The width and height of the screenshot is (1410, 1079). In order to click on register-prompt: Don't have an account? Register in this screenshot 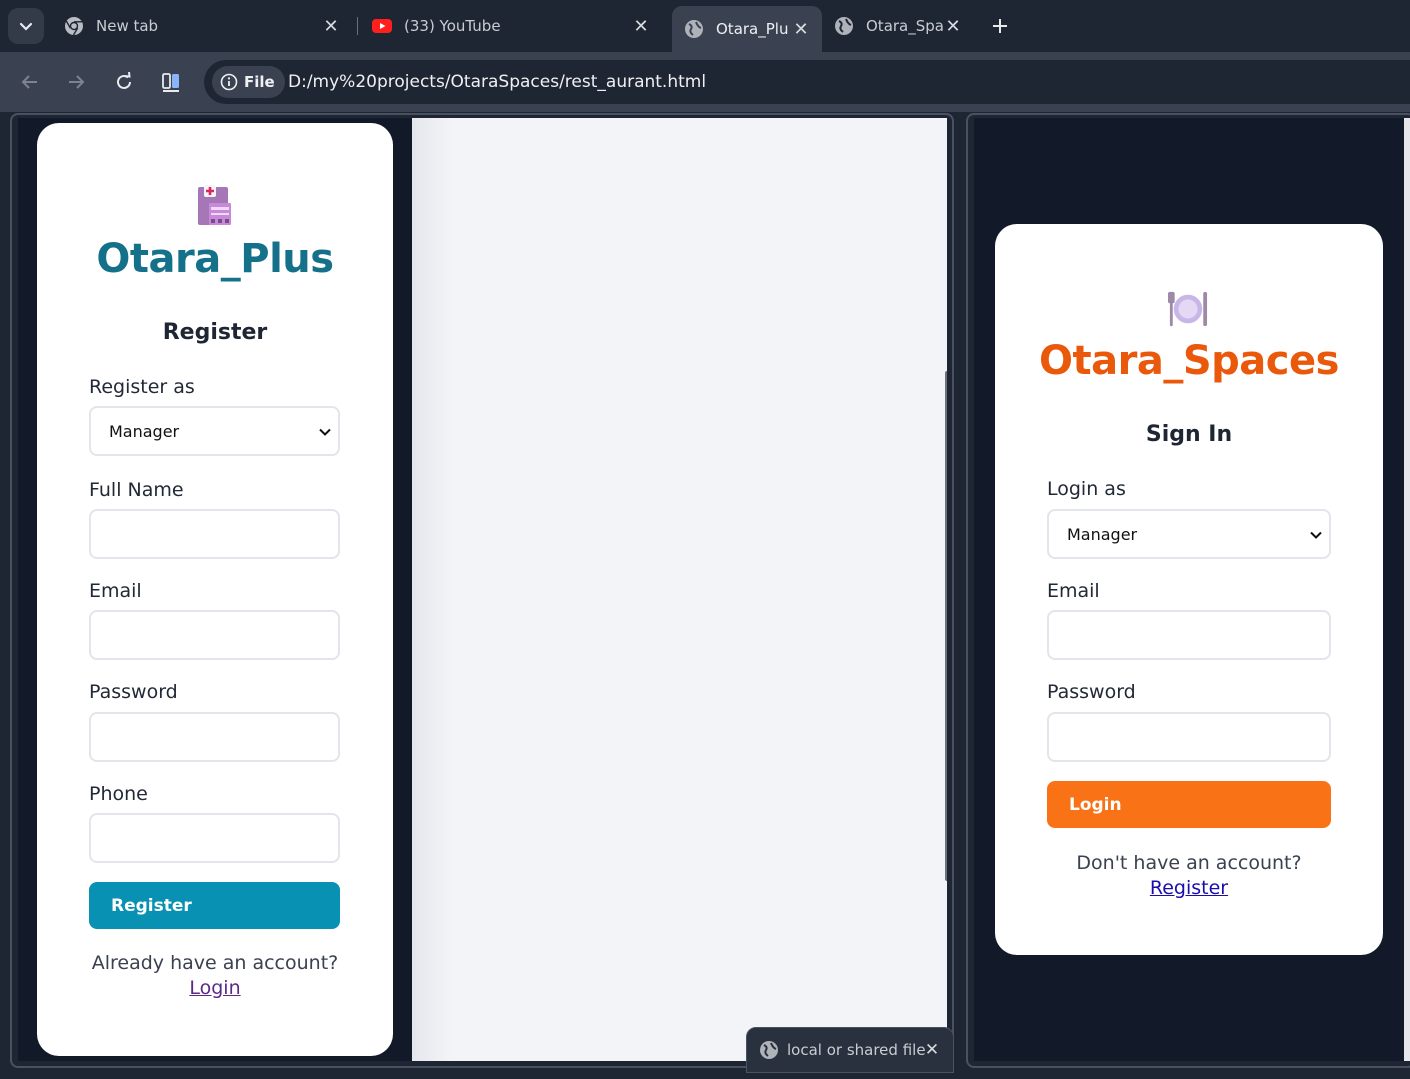, I will do `click(1189, 875)`.